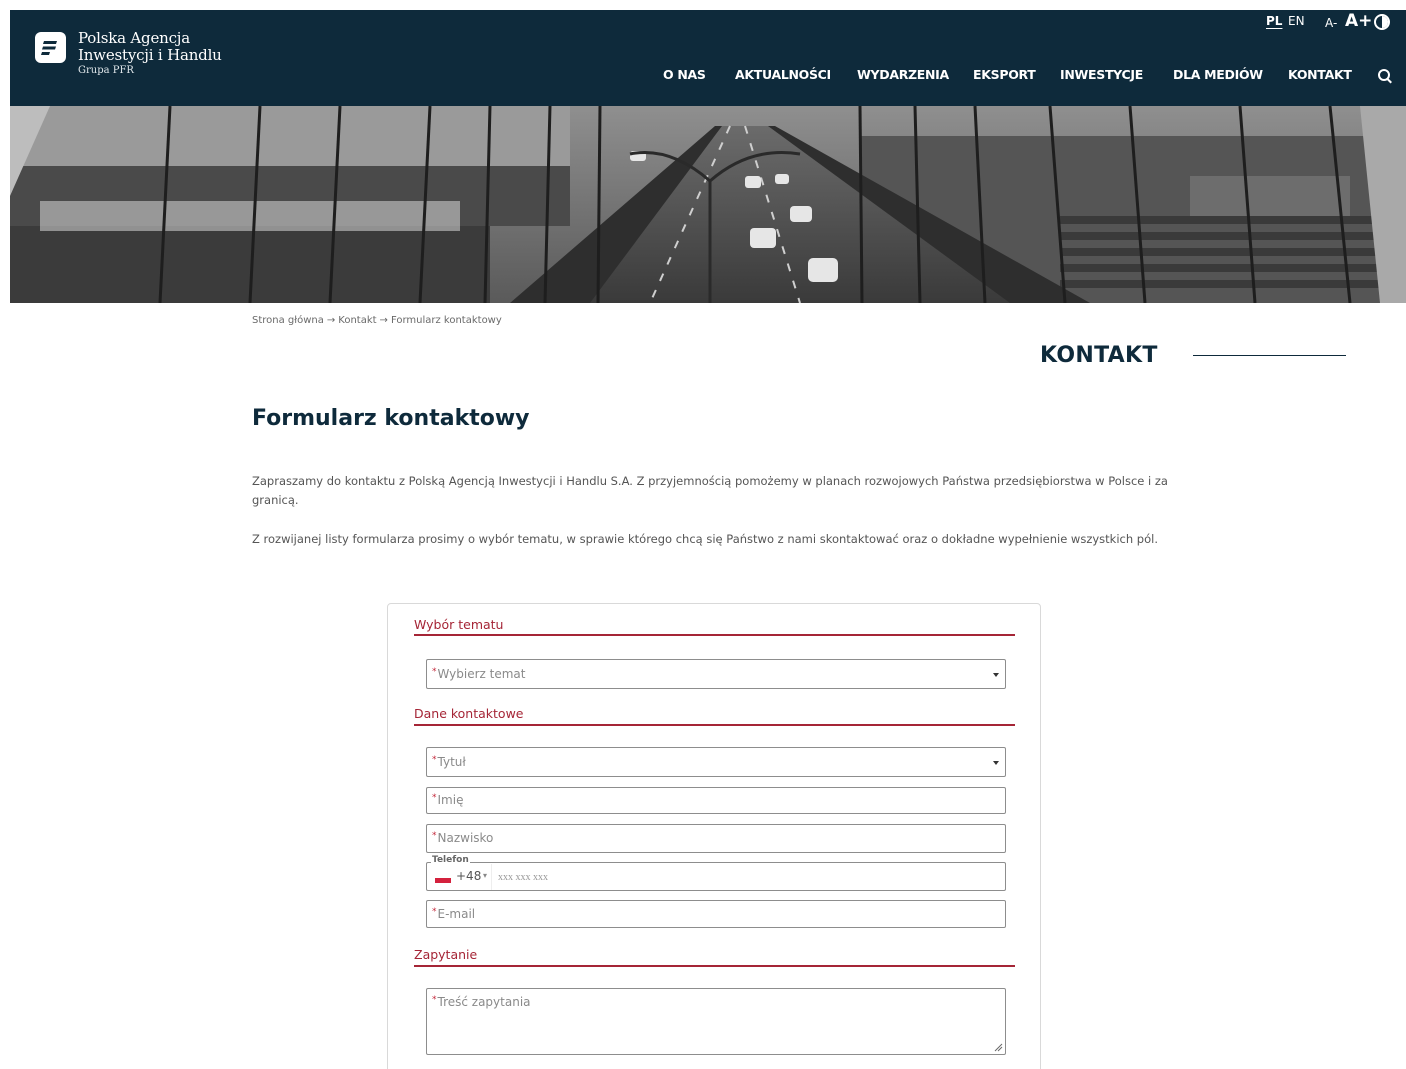 This screenshot has width=1406, height=1069. What do you see at coordinates (998, 1047) in the screenshot?
I see `resize-handle-icon` at bounding box center [998, 1047].